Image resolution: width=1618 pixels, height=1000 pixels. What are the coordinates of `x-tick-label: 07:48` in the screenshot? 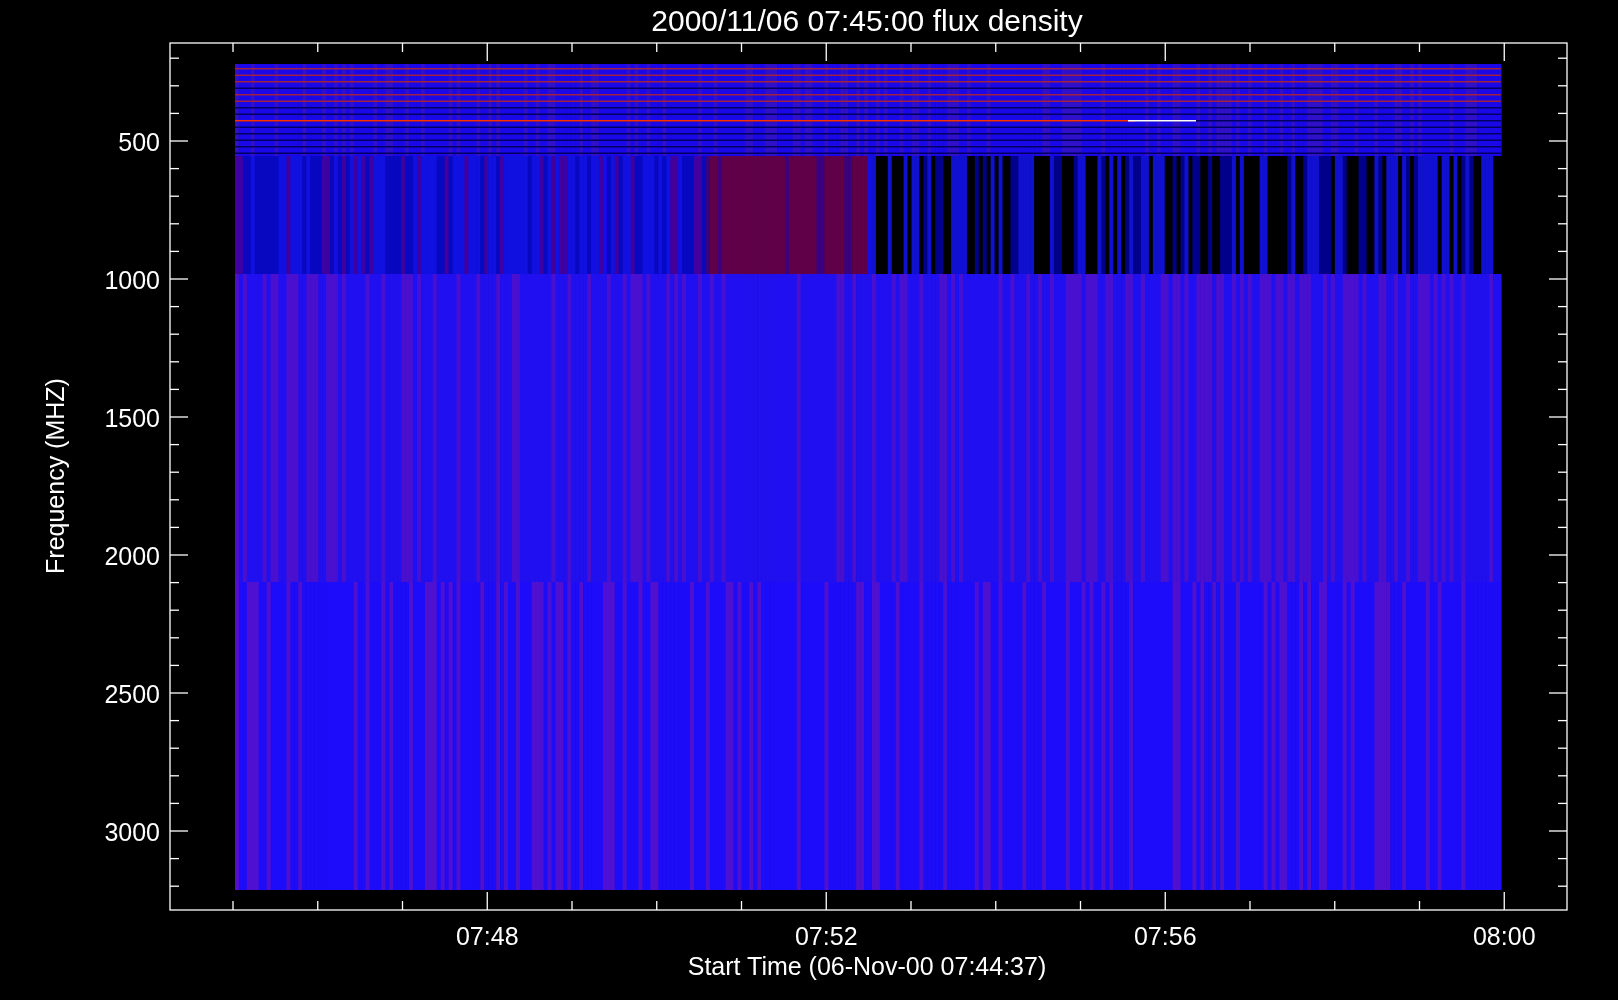 It's located at (487, 936).